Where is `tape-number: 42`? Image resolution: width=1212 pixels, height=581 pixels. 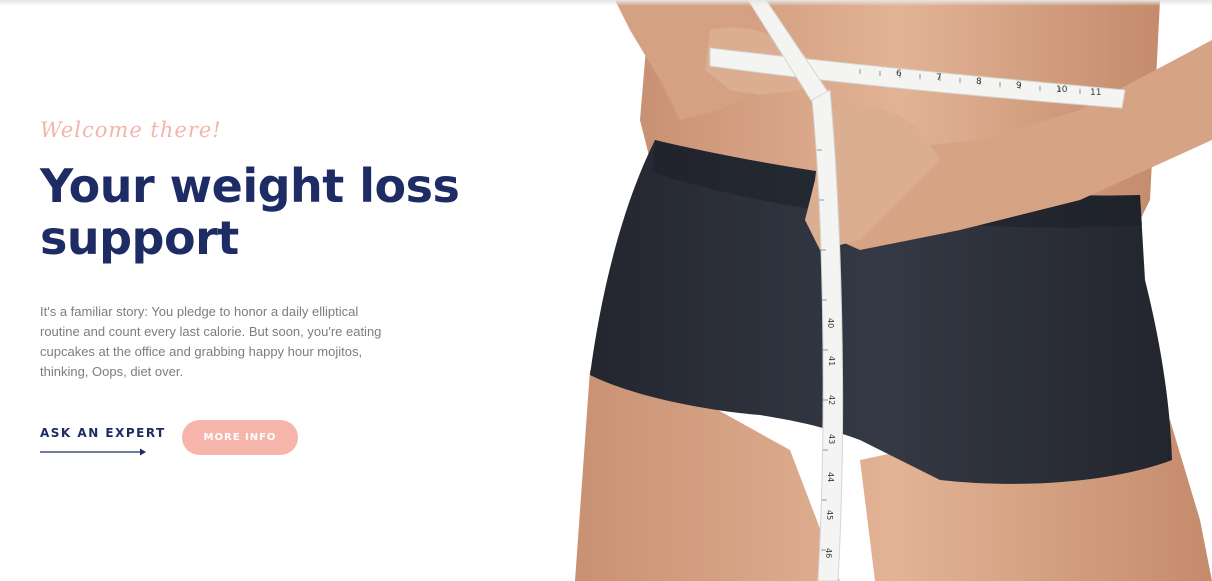 tape-number: 42 is located at coordinates (831, 400).